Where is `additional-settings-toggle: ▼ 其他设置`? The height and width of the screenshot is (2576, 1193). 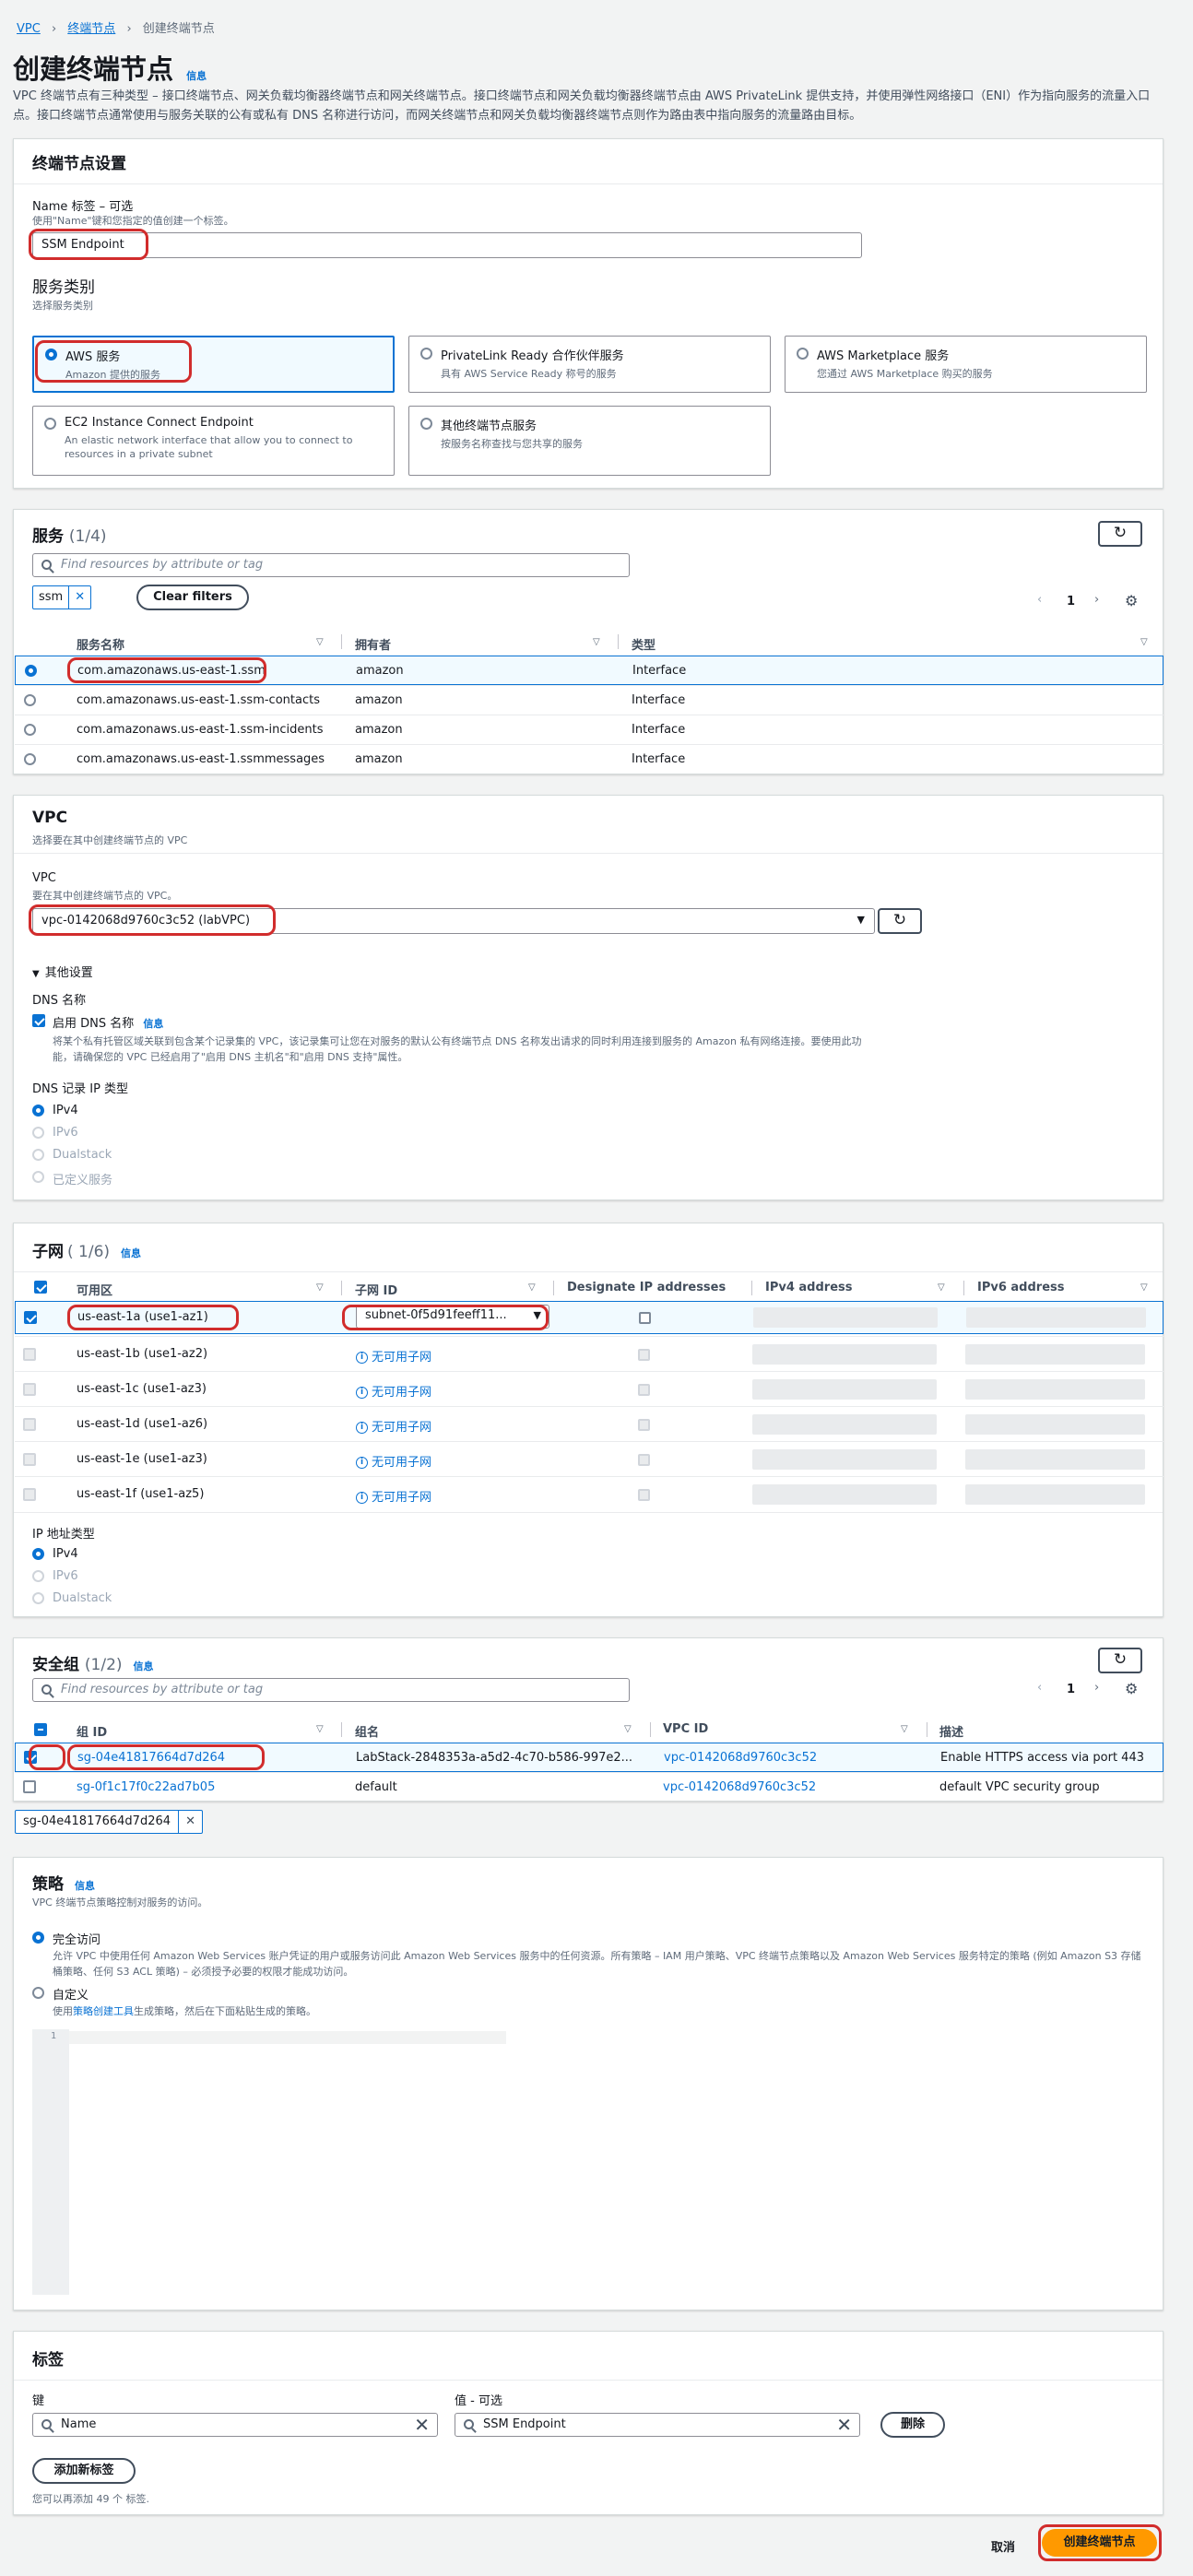 additional-settings-toggle: ▼ 其他设置 is located at coordinates (63, 971).